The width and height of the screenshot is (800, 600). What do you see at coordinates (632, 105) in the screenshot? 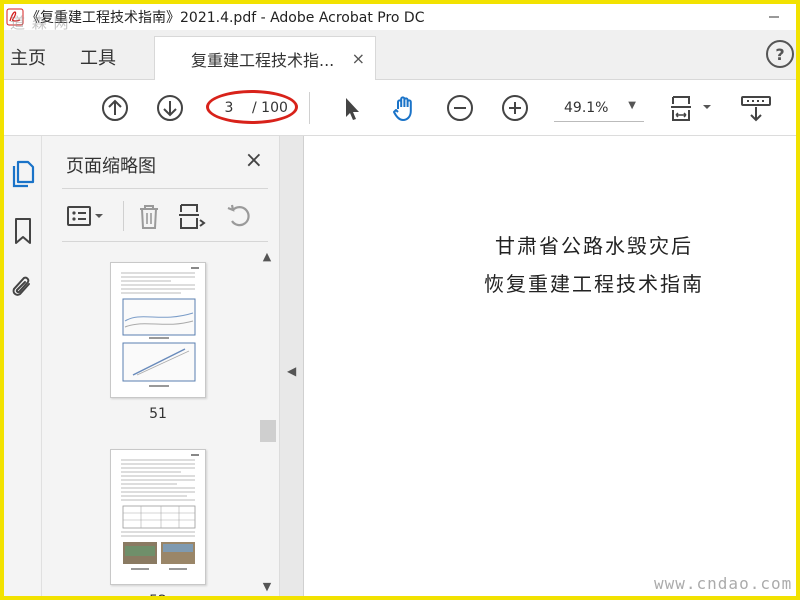
I see `chevron-down-icon: ▼` at bounding box center [632, 105].